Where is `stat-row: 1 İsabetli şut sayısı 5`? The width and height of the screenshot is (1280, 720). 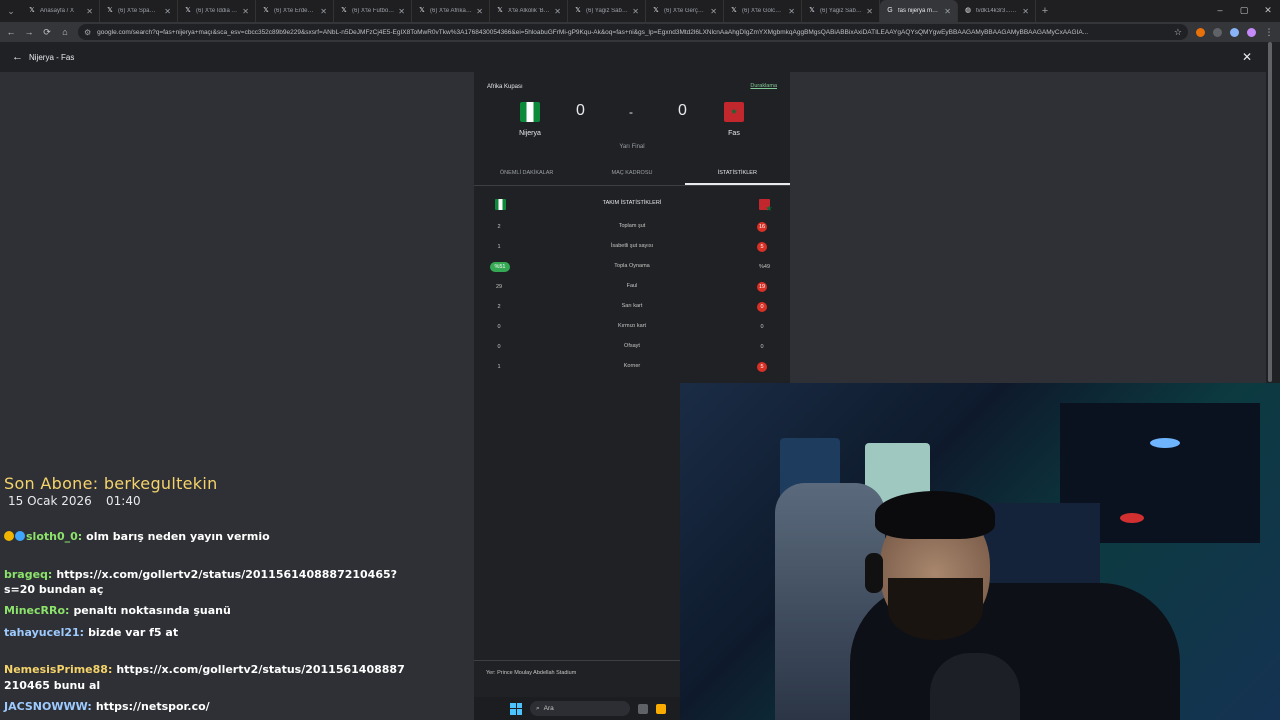
stat-row: 1 İsabetli şut sayısı 5 is located at coordinates (632, 247).